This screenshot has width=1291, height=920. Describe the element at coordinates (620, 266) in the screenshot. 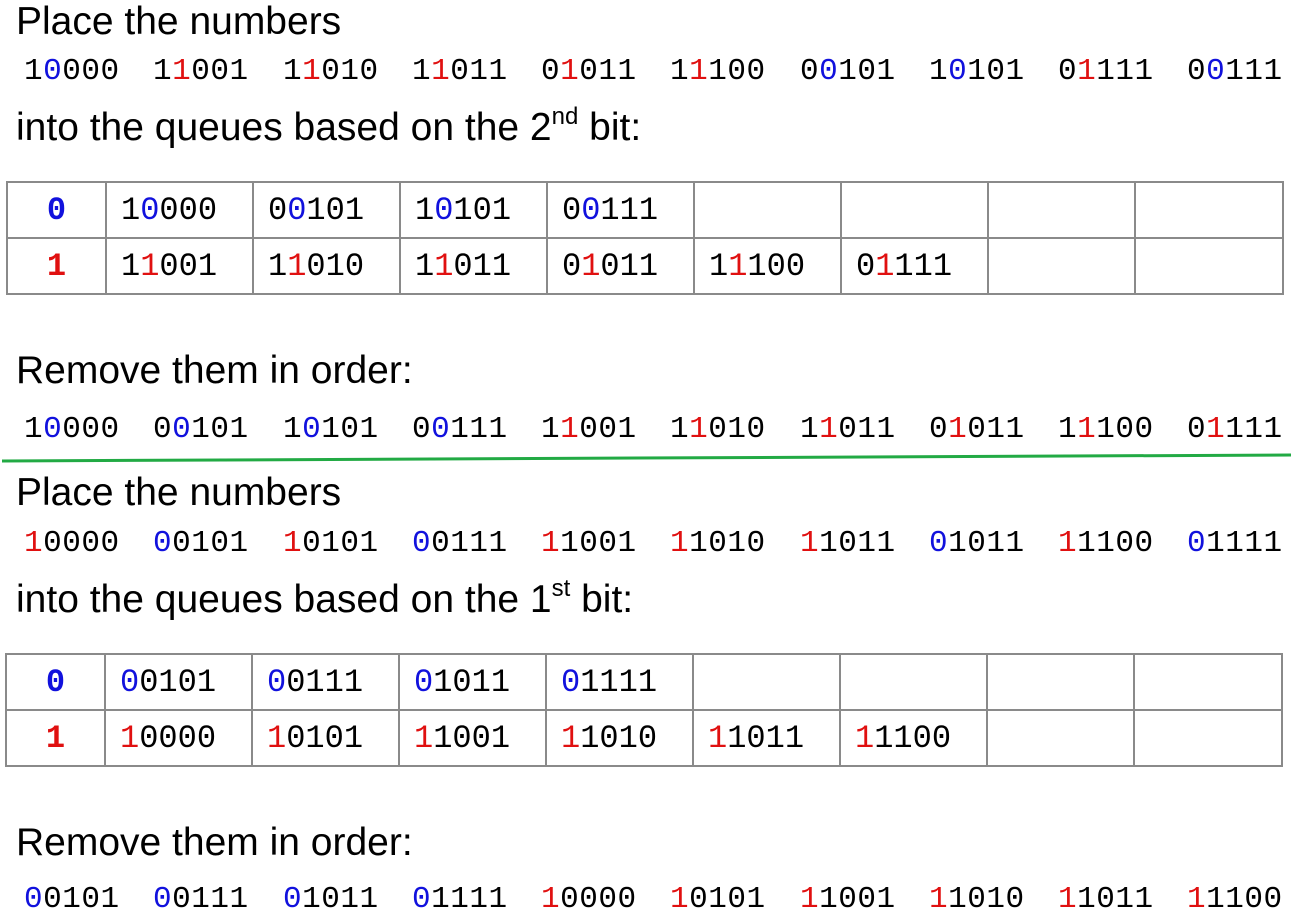

I see `queue-cell: 01011` at that location.